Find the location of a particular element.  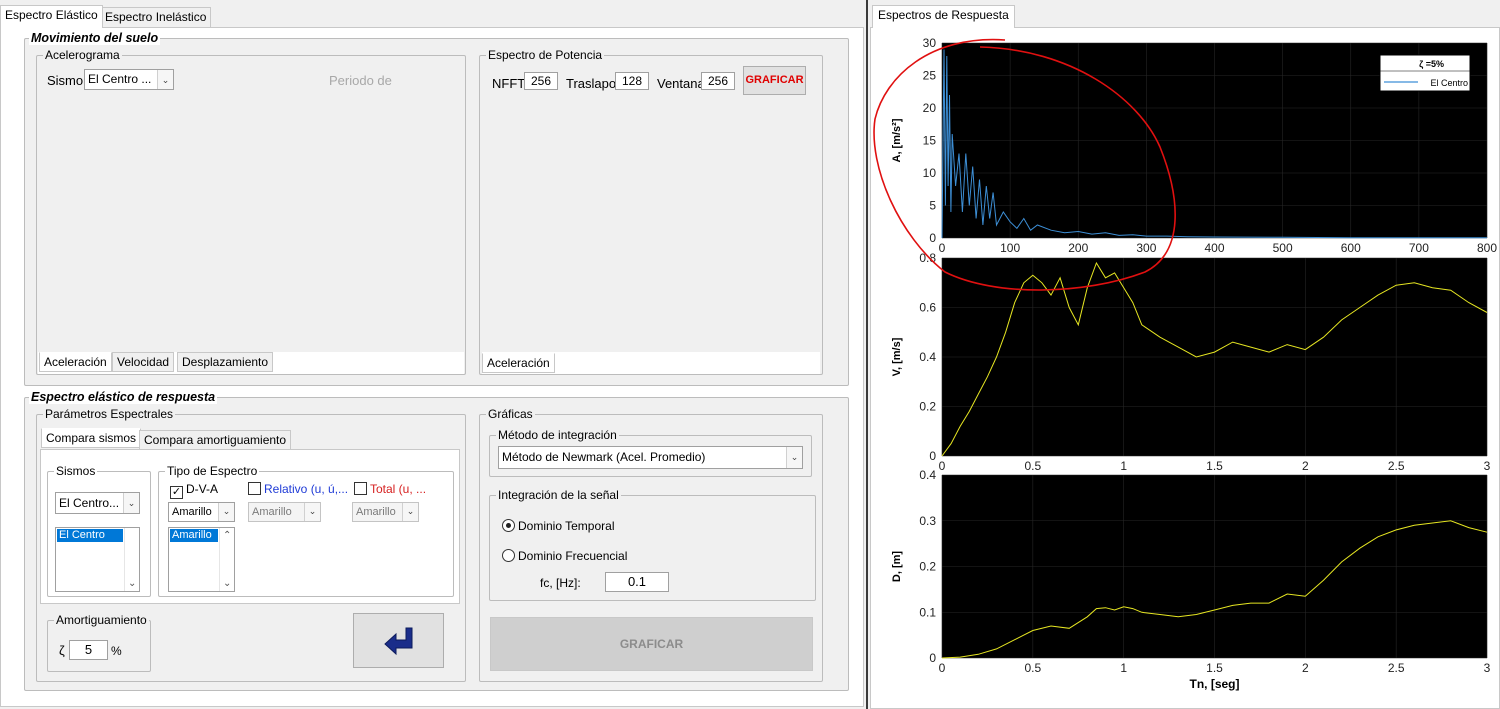

radio-selected-icon is located at coordinates (508, 525).